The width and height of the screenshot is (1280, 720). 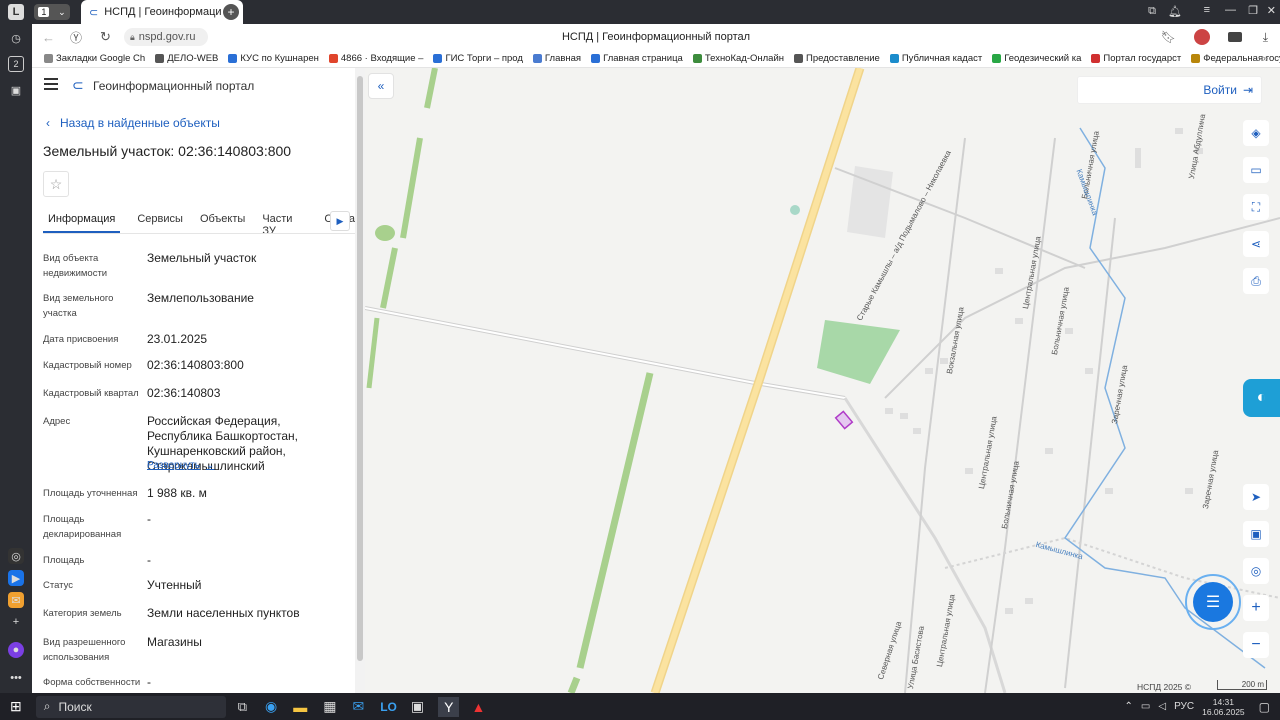 What do you see at coordinates (16, 650) in the screenshot?
I see `assistant-icon: ●` at bounding box center [16, 650].